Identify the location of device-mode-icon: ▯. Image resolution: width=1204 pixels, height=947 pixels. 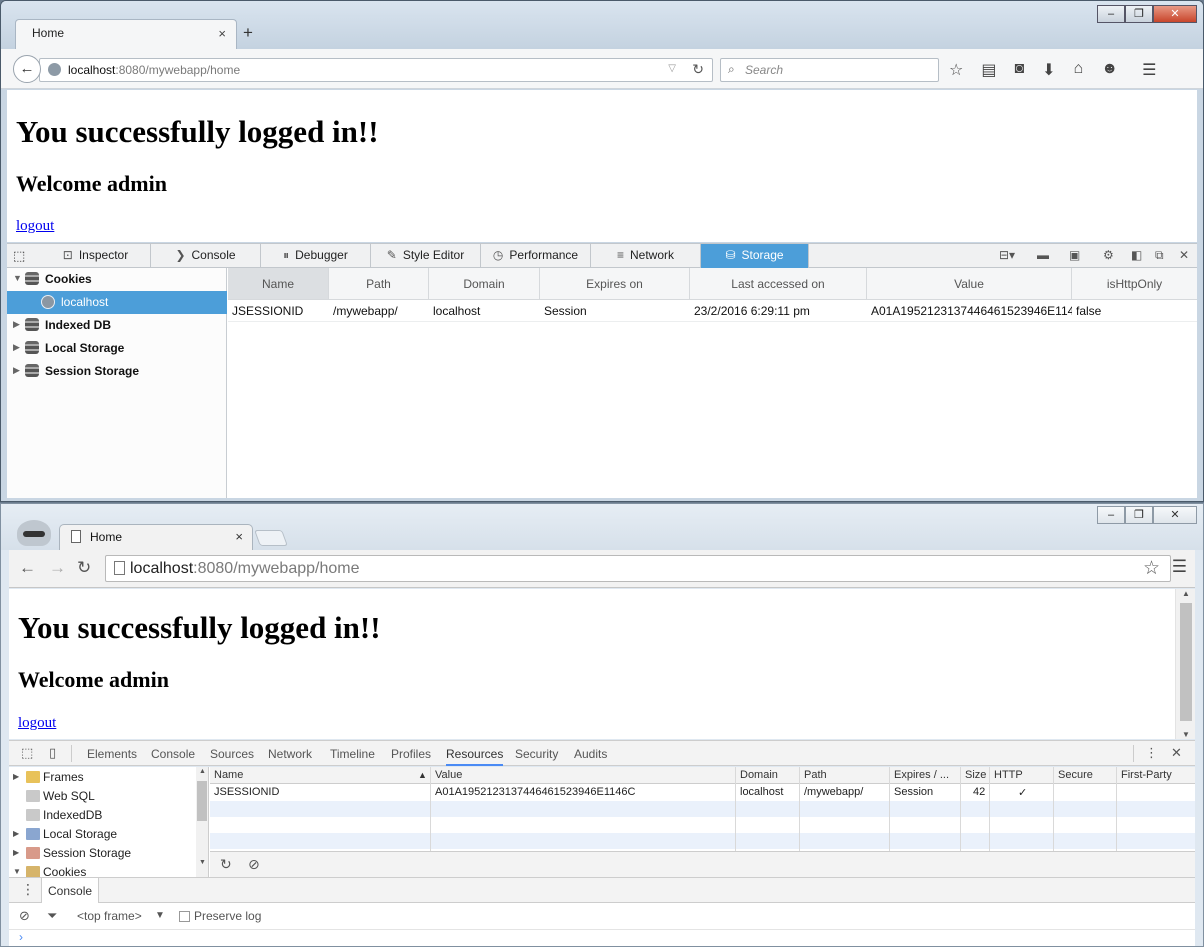
(52, 753).